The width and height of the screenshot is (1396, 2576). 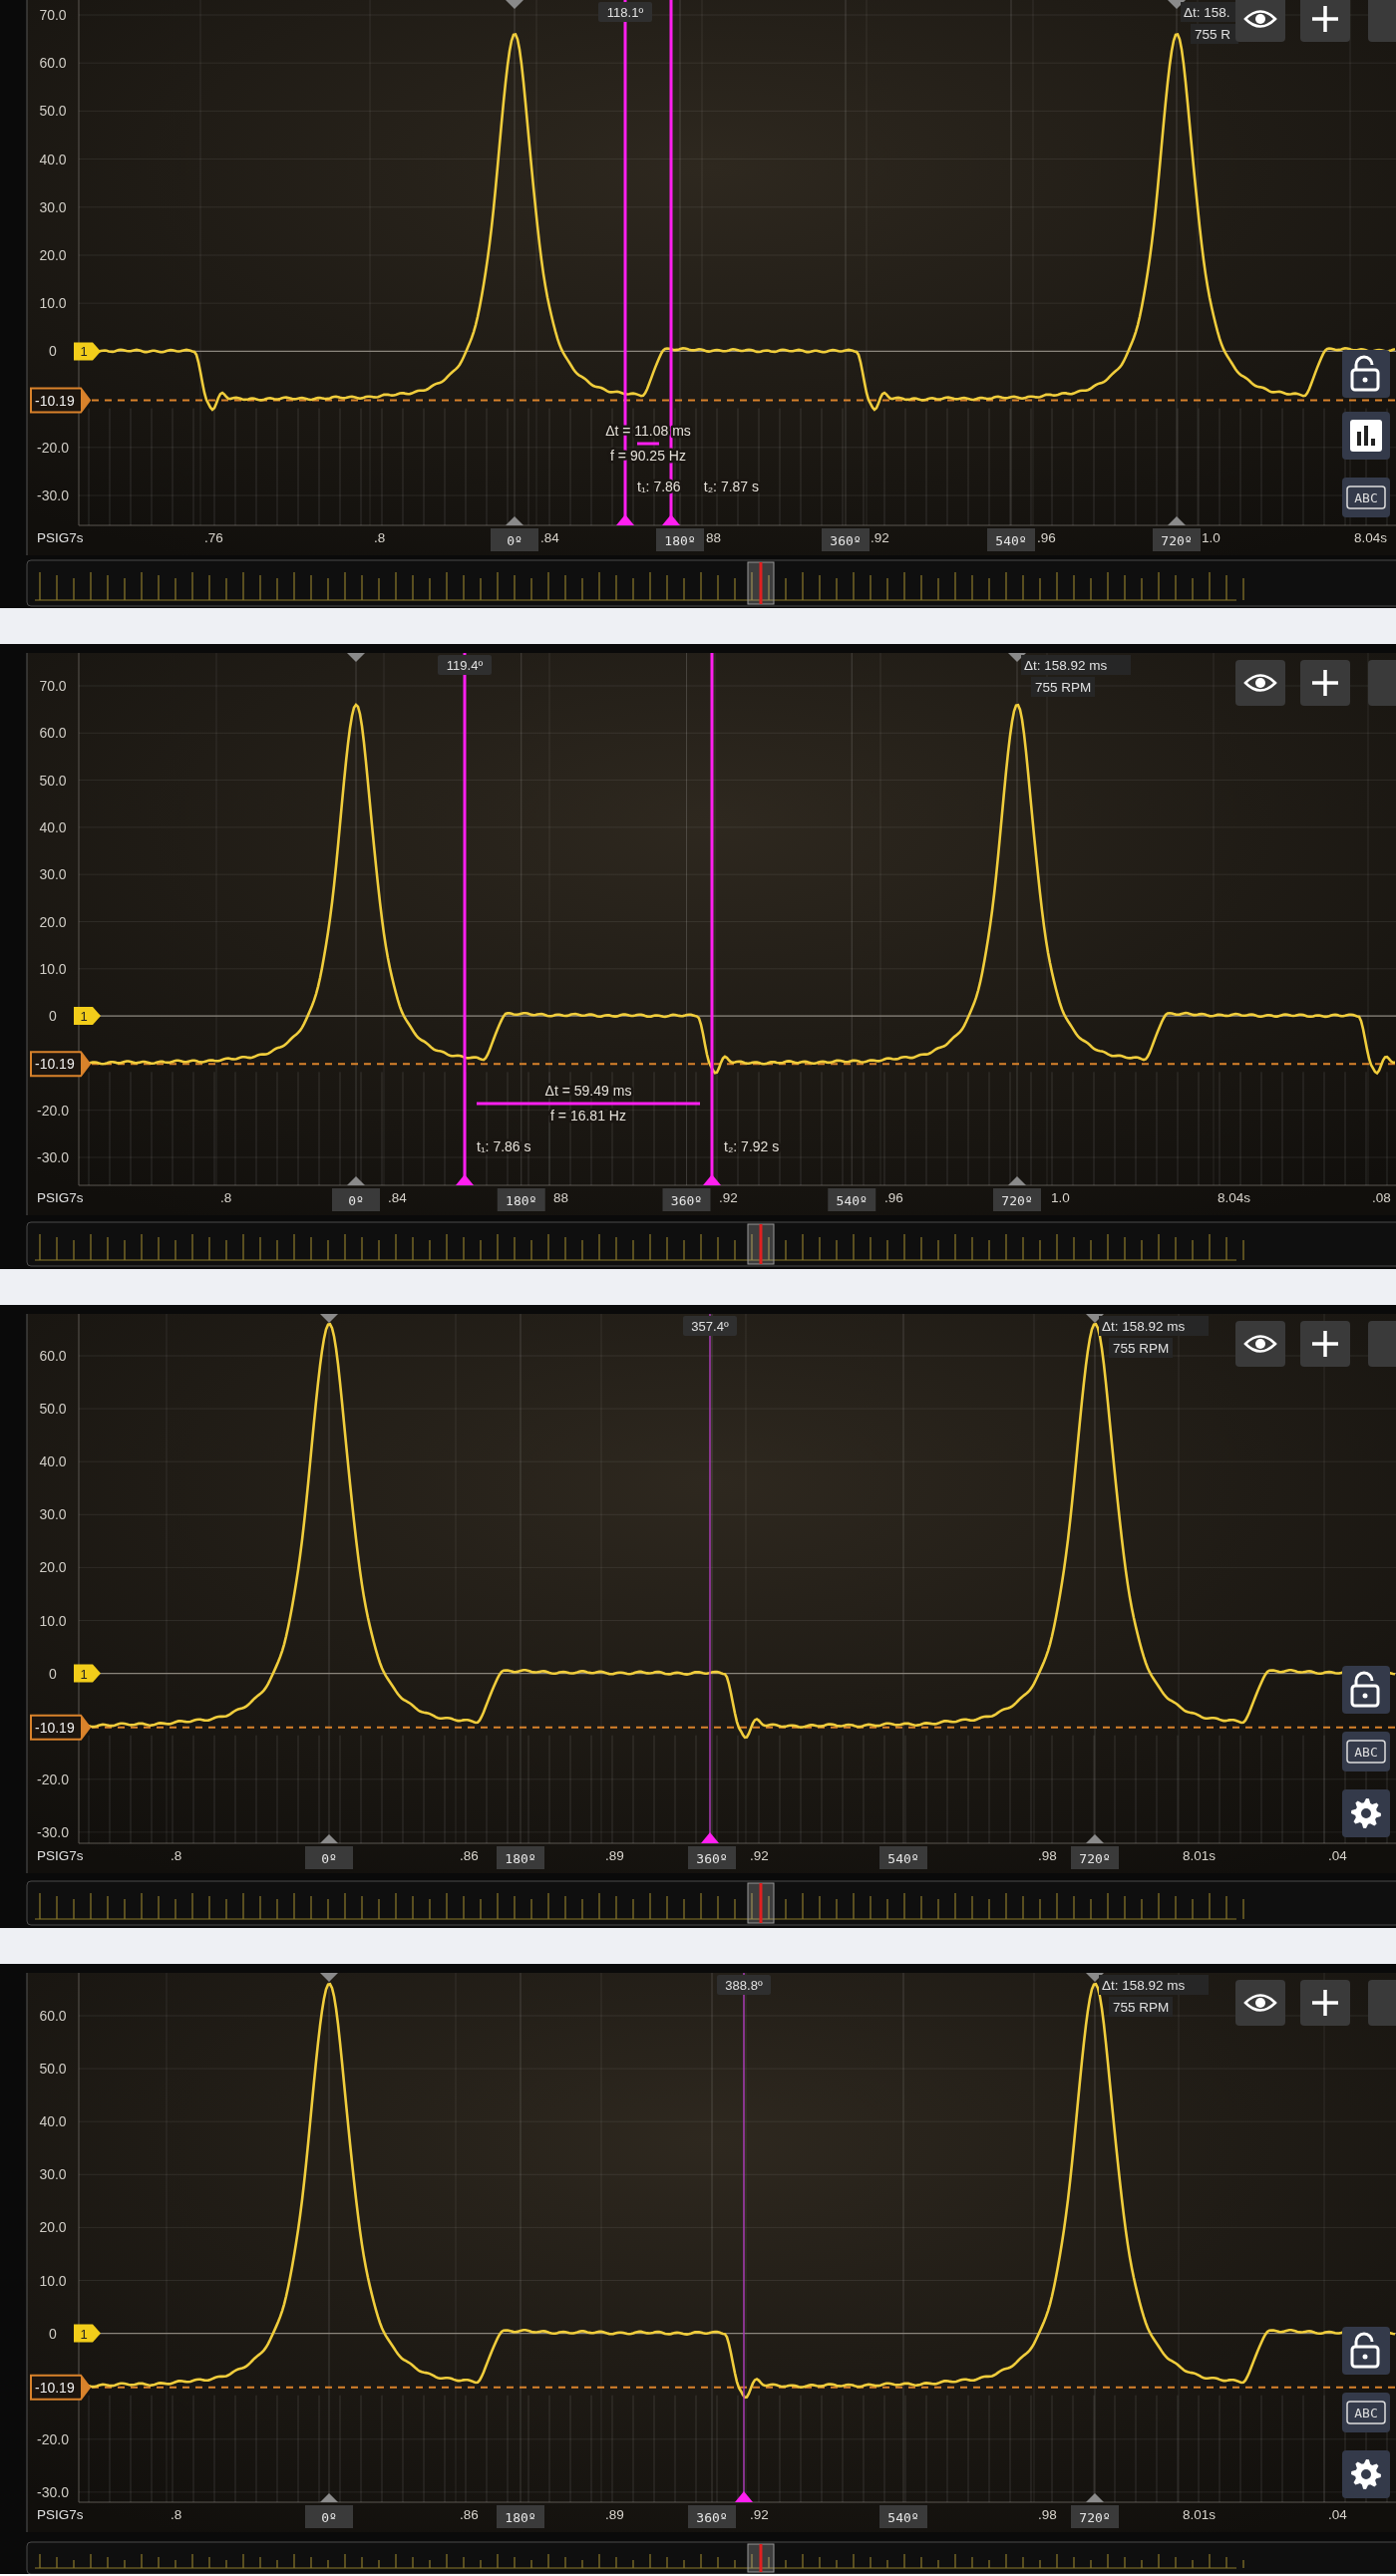 What do you see at coordinates (744, 1985) in the screenshot?
I see `cursor-angle-label: 388.8º` at bounding box center [744, 1985].